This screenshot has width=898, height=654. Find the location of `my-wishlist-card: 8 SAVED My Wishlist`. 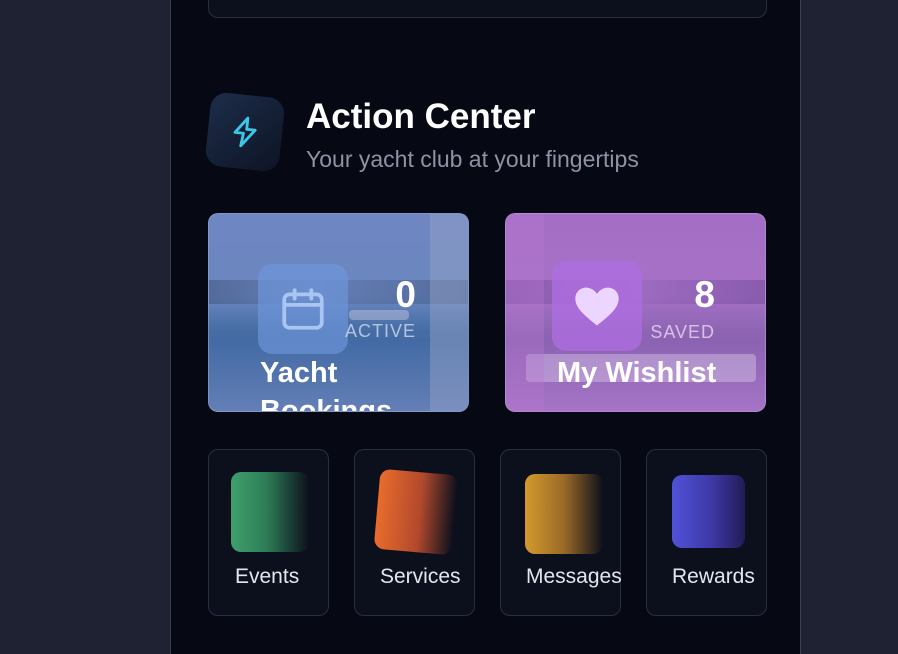

my-wishlist-card: 8 SAVED My Wishlist is located at coordinates (635, 312).